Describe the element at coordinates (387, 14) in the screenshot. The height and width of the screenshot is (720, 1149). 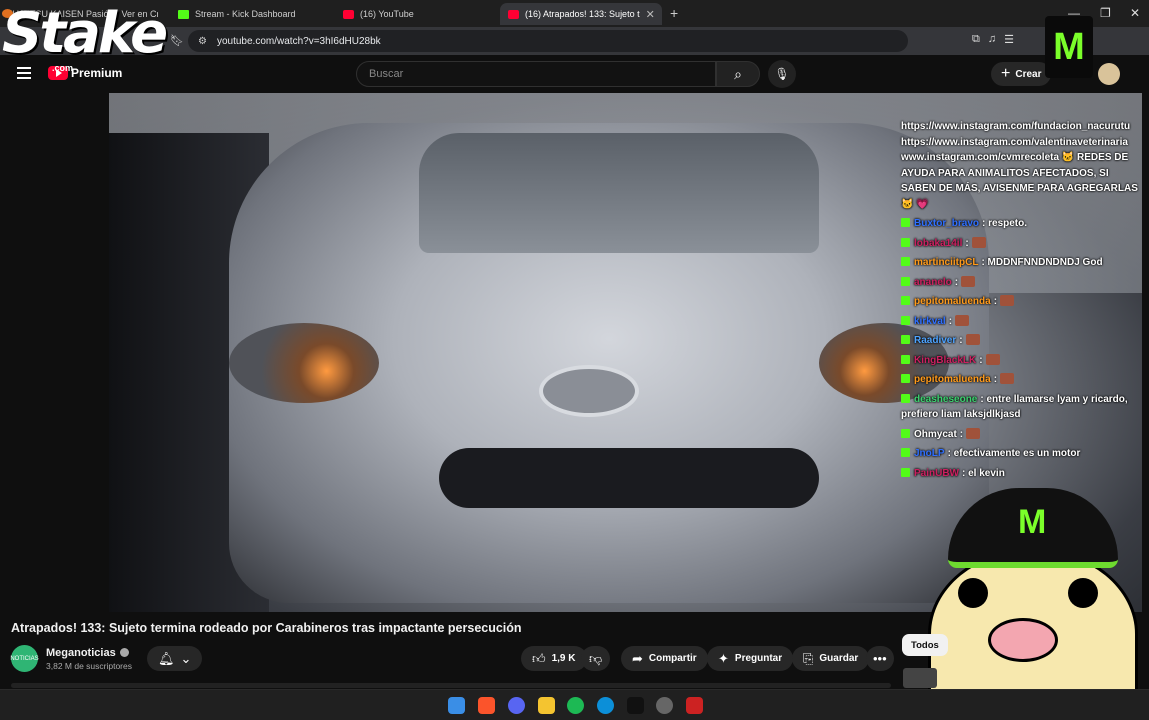
I see `tab-label: (16) YouTube` at that location.